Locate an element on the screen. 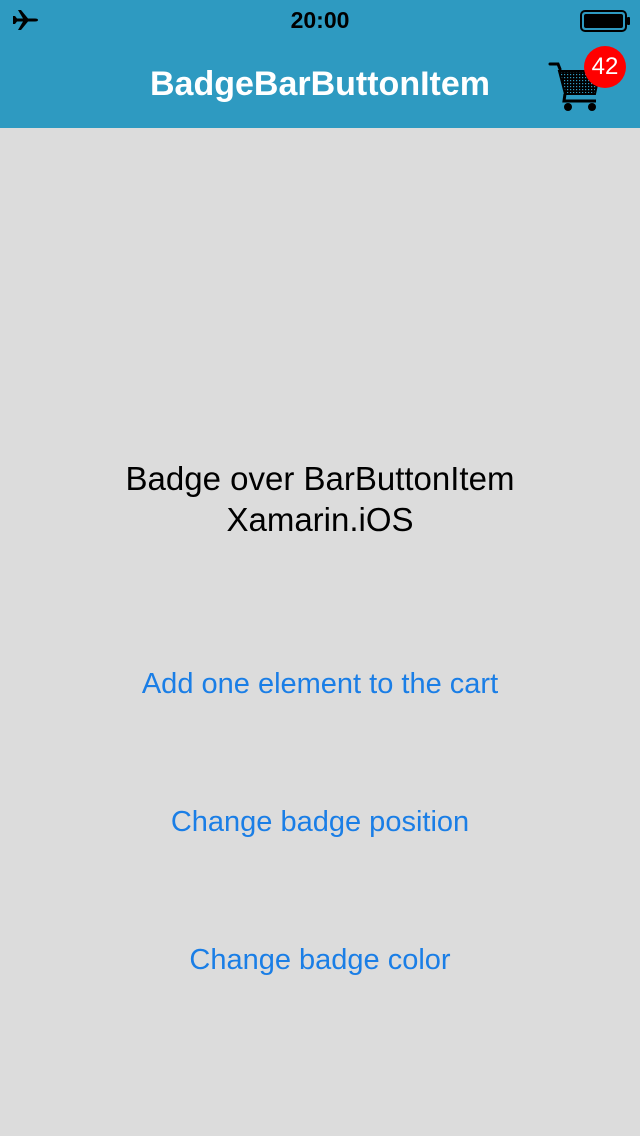  status-bar: 20:00 is located at coordinates (320, 20).